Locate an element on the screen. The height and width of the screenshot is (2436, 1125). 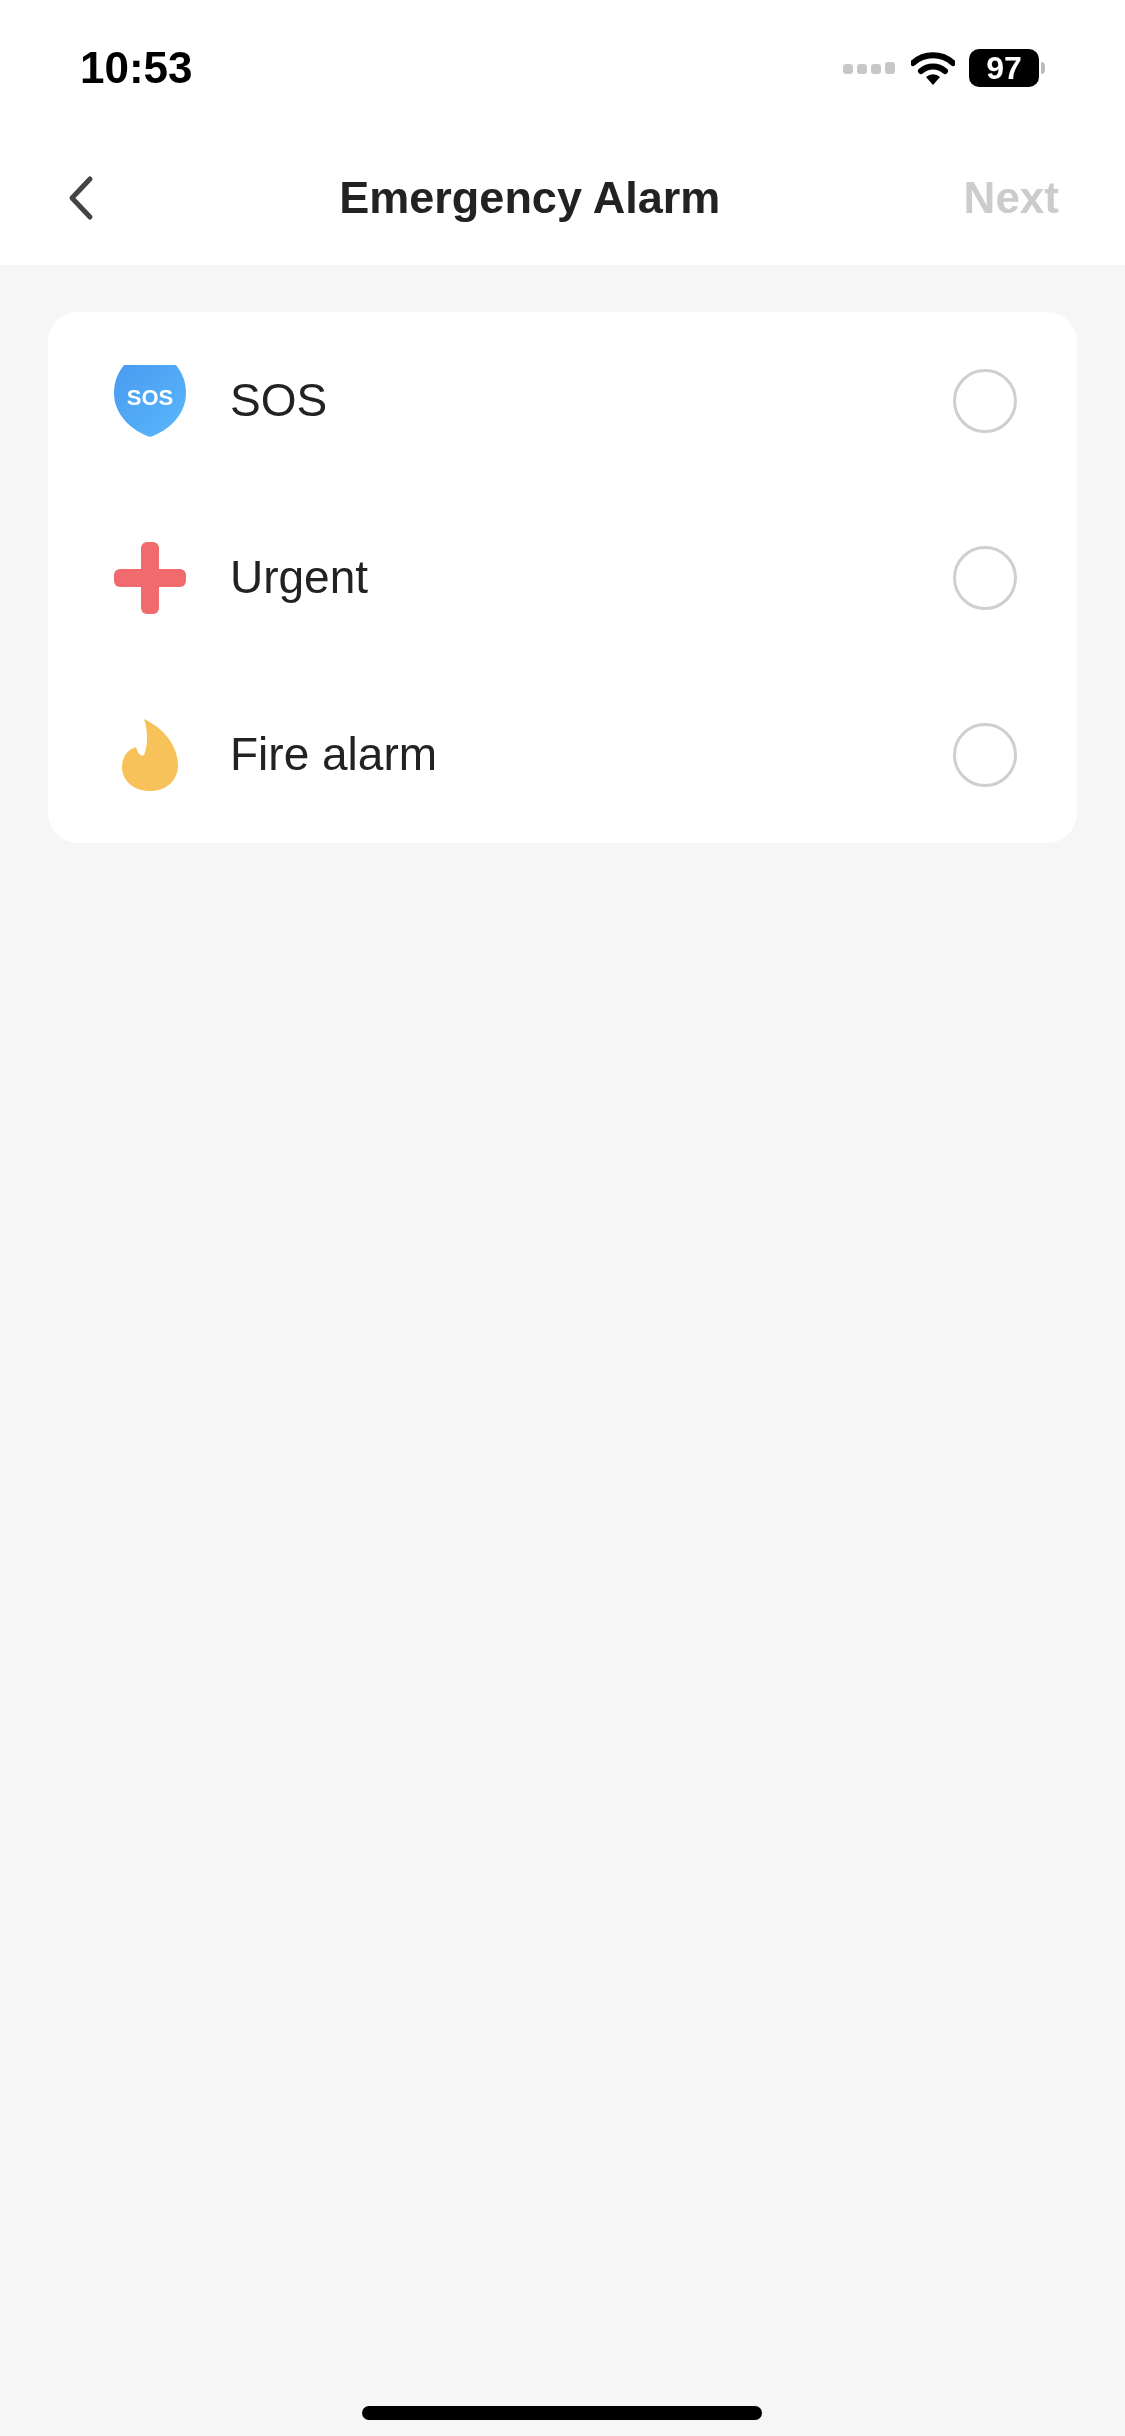
icon-label: SOS is located at coordinates (150, 397).